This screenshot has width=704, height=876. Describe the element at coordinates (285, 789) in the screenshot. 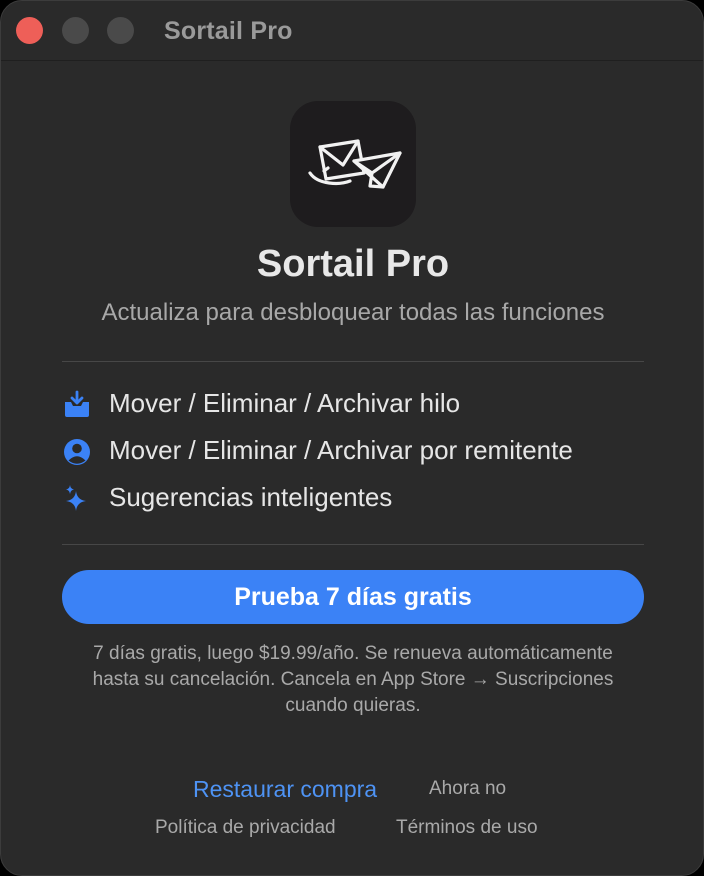

I see `restore-purchase-link: Restaurar compra` at that location.